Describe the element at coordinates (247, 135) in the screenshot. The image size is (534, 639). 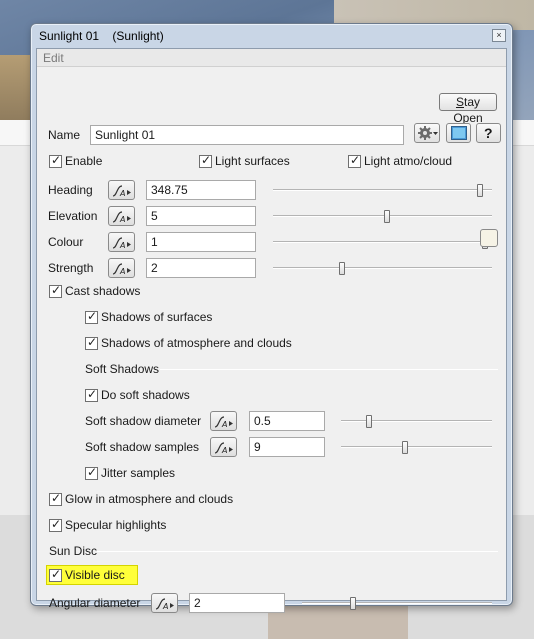
I see `name-input: Sunlight 01` at that location.